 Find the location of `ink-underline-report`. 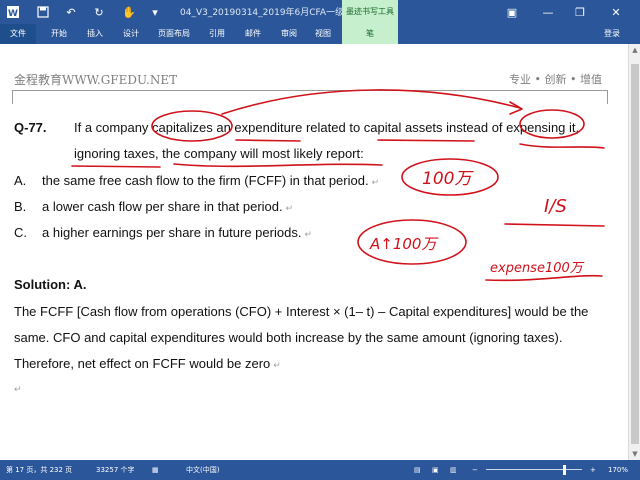

ink-underline-report is located at coordinates (278, 165).